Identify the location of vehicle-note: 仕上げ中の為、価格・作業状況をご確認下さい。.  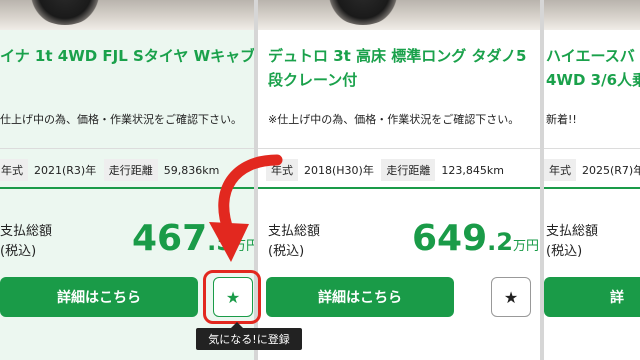
(121, 119).